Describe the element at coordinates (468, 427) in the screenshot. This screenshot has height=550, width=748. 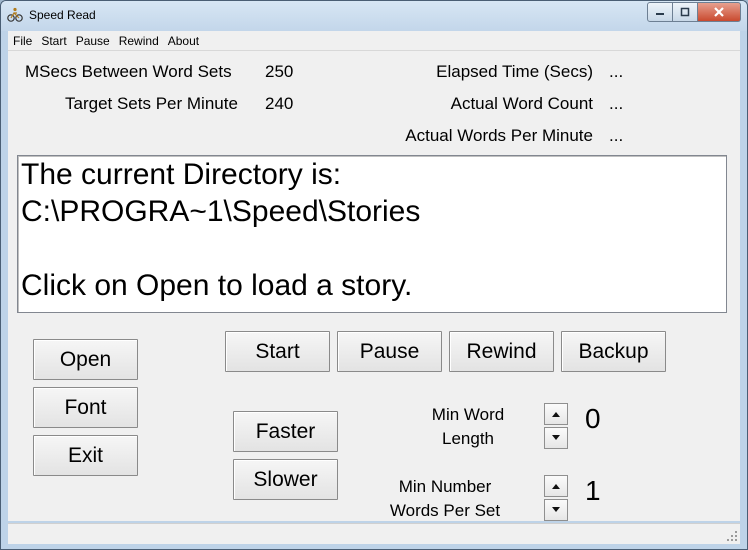
I see `min-word-length-label: Min Word Length` at that location.